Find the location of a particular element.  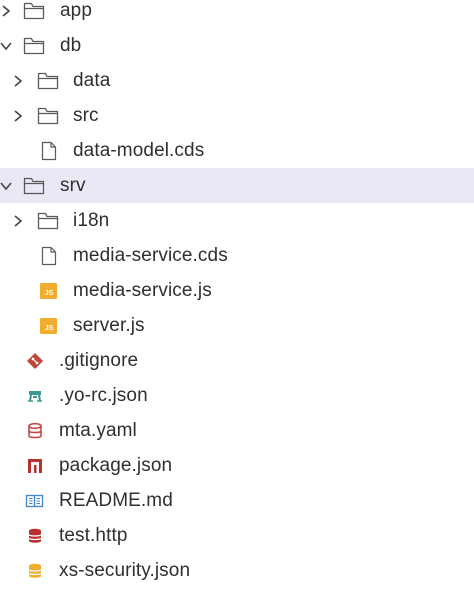

tree-item-label: xs-security.json is located at coordinates (125, 570).